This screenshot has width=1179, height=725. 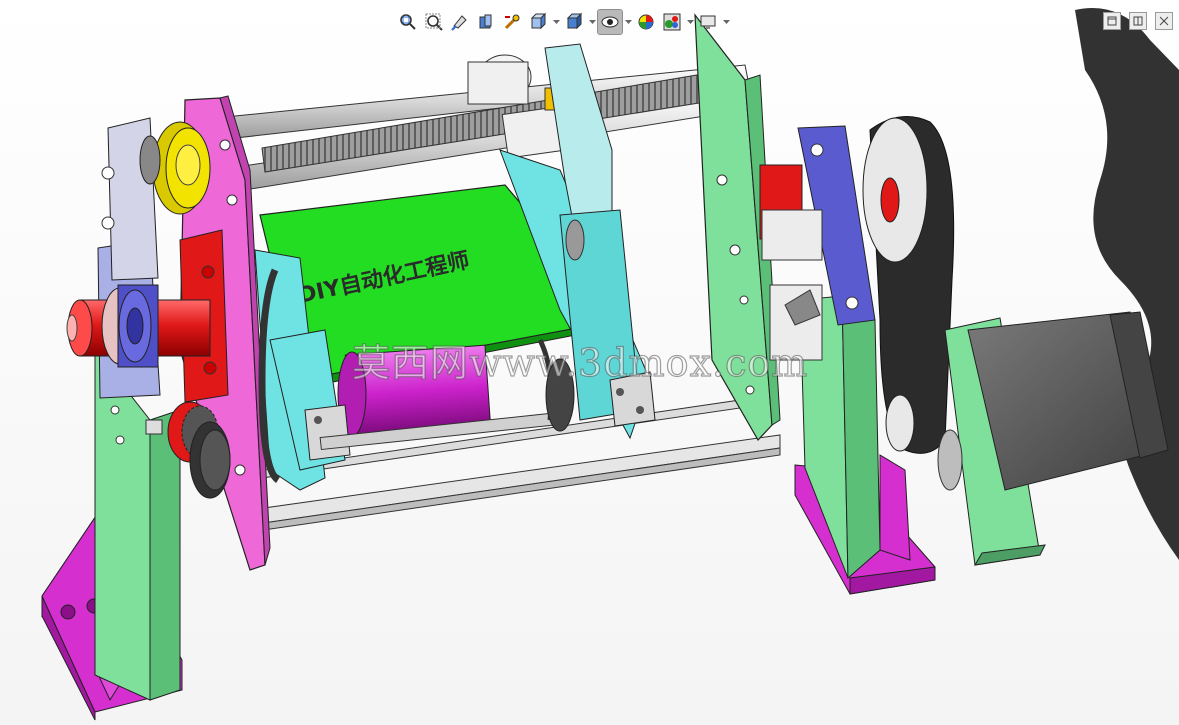 What do you see at coordinates (1164, 21) in the screenshot?
I see `close-icon` at bounding box center [1164, 21].